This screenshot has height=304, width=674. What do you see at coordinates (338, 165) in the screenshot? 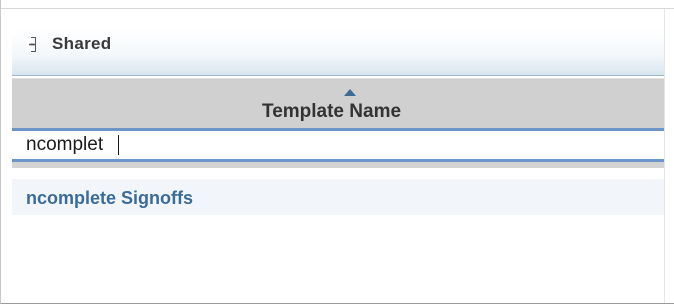
I see `filter-separator` at bounding box center [338, 165].